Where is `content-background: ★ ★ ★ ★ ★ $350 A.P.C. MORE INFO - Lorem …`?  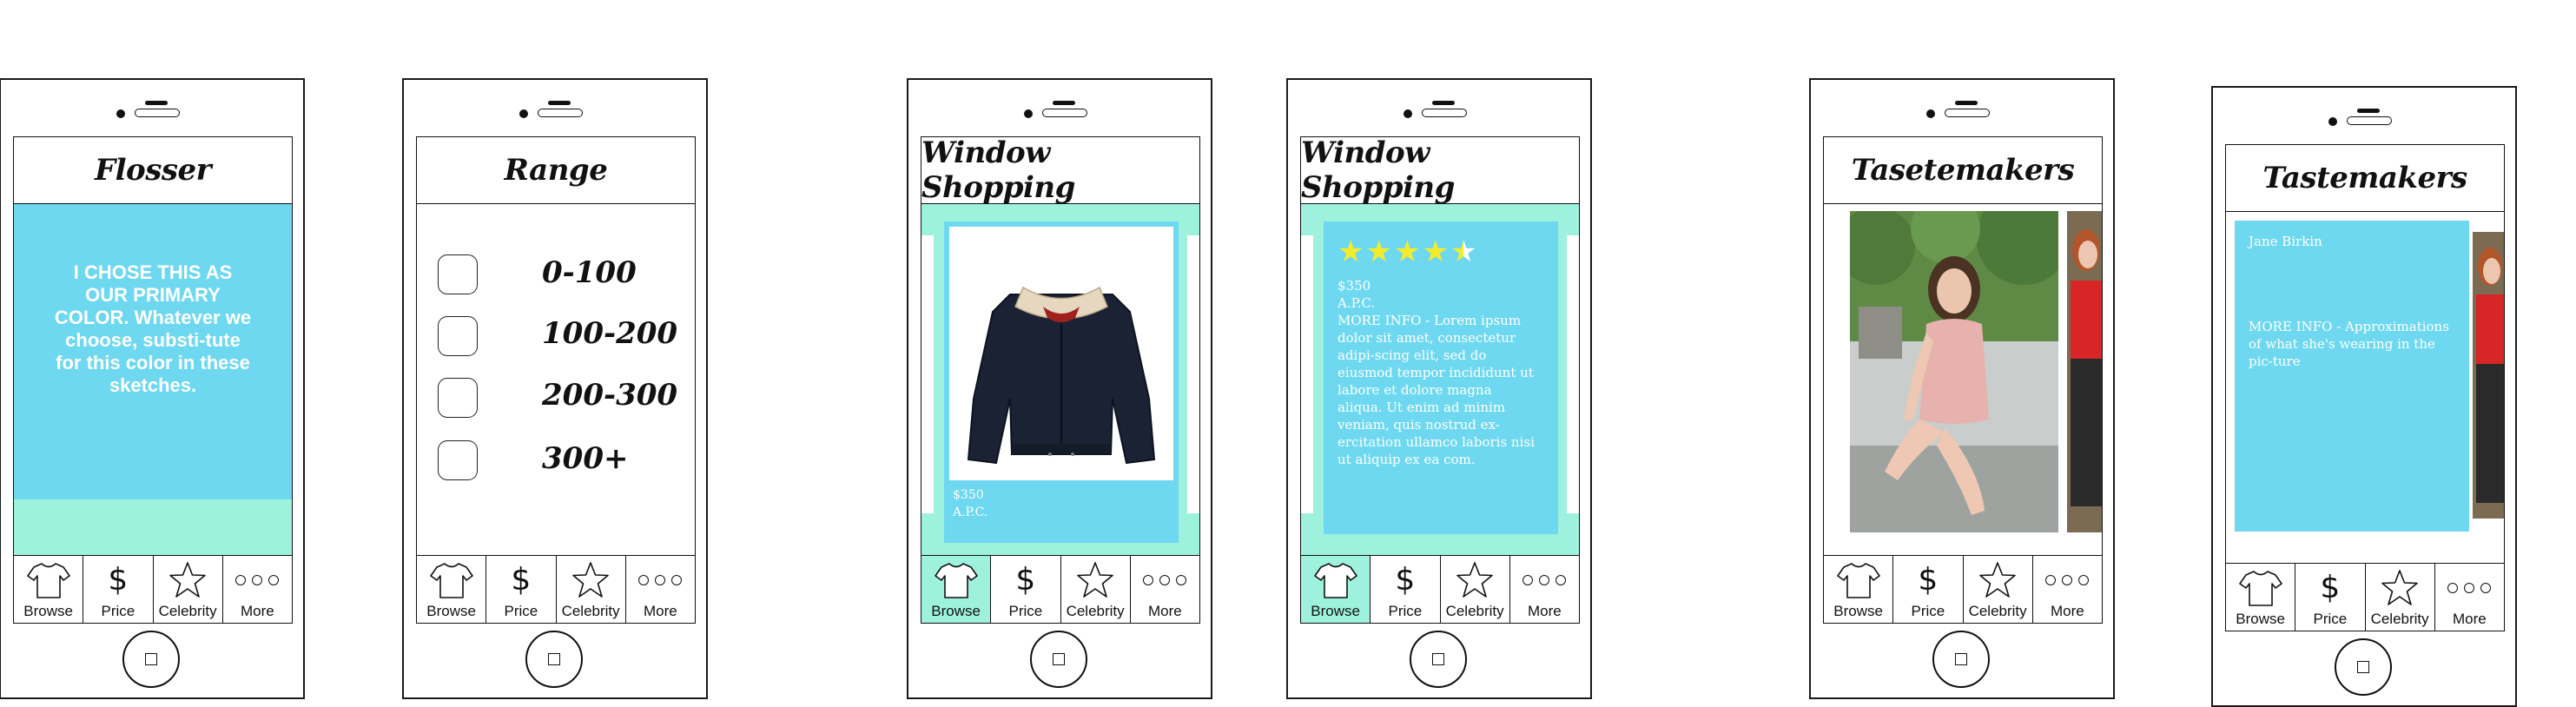
content-background: ★ ★ ★ ★ ★ $350 A.P.C. MORE INFO - Lorem … is located at coordinates (1440, 381).